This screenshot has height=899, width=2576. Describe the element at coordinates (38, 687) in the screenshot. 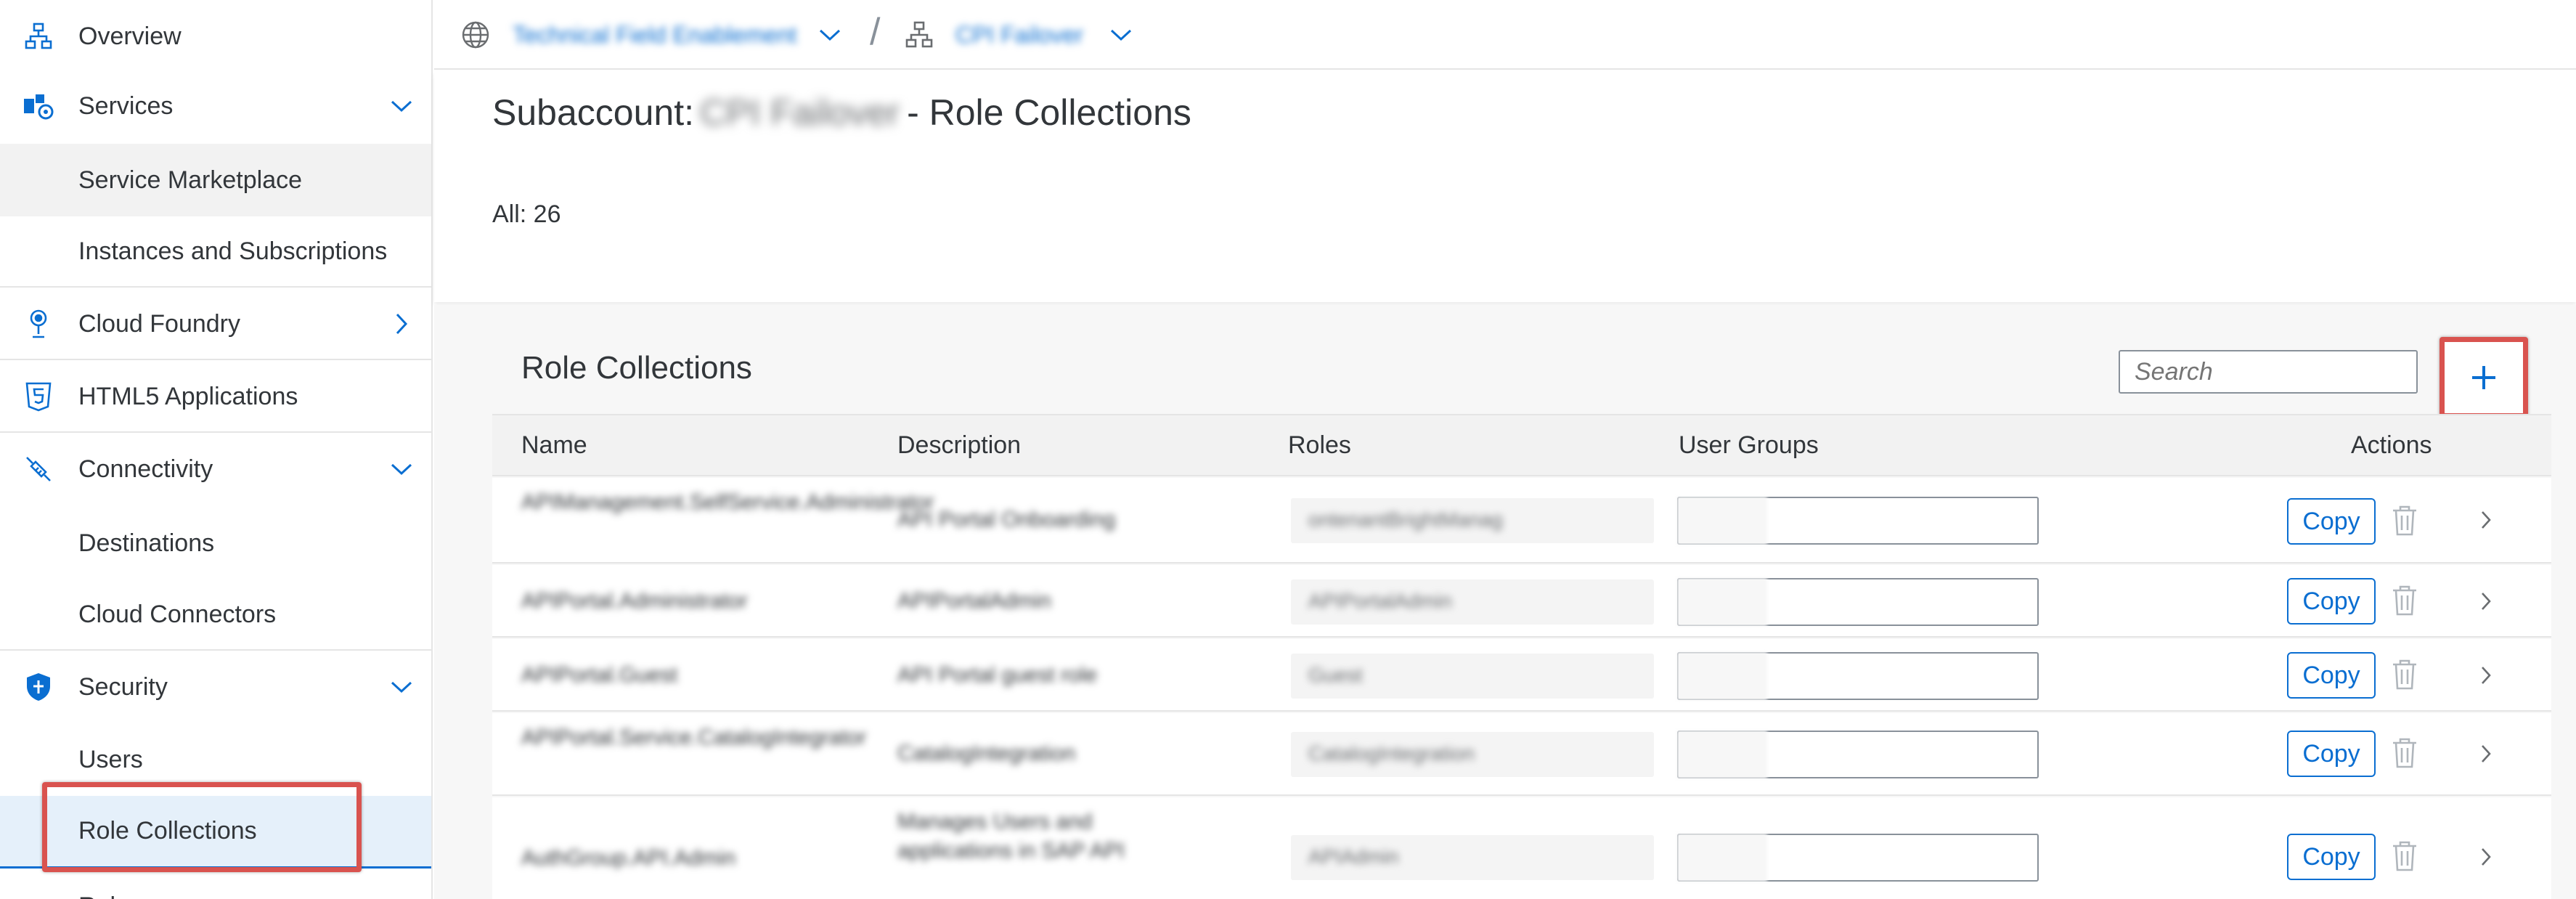

I see `shield-icon` at that location.